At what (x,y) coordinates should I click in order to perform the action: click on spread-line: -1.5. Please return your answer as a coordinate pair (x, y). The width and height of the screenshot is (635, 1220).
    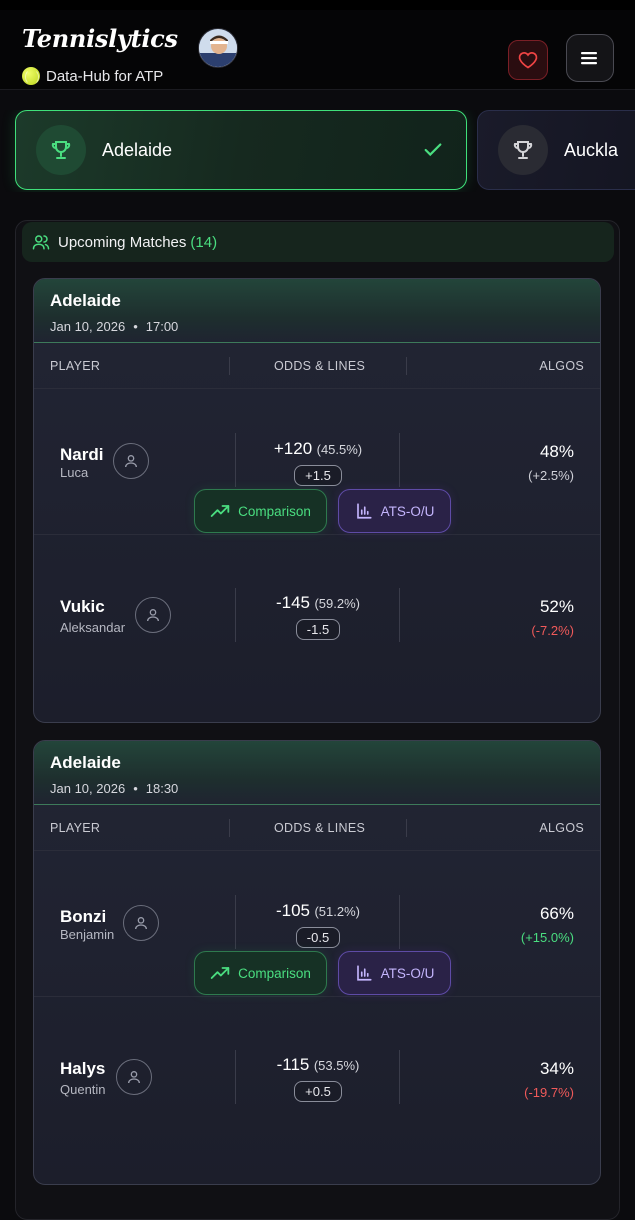
    Looking at the image, I should click on (318, 629).